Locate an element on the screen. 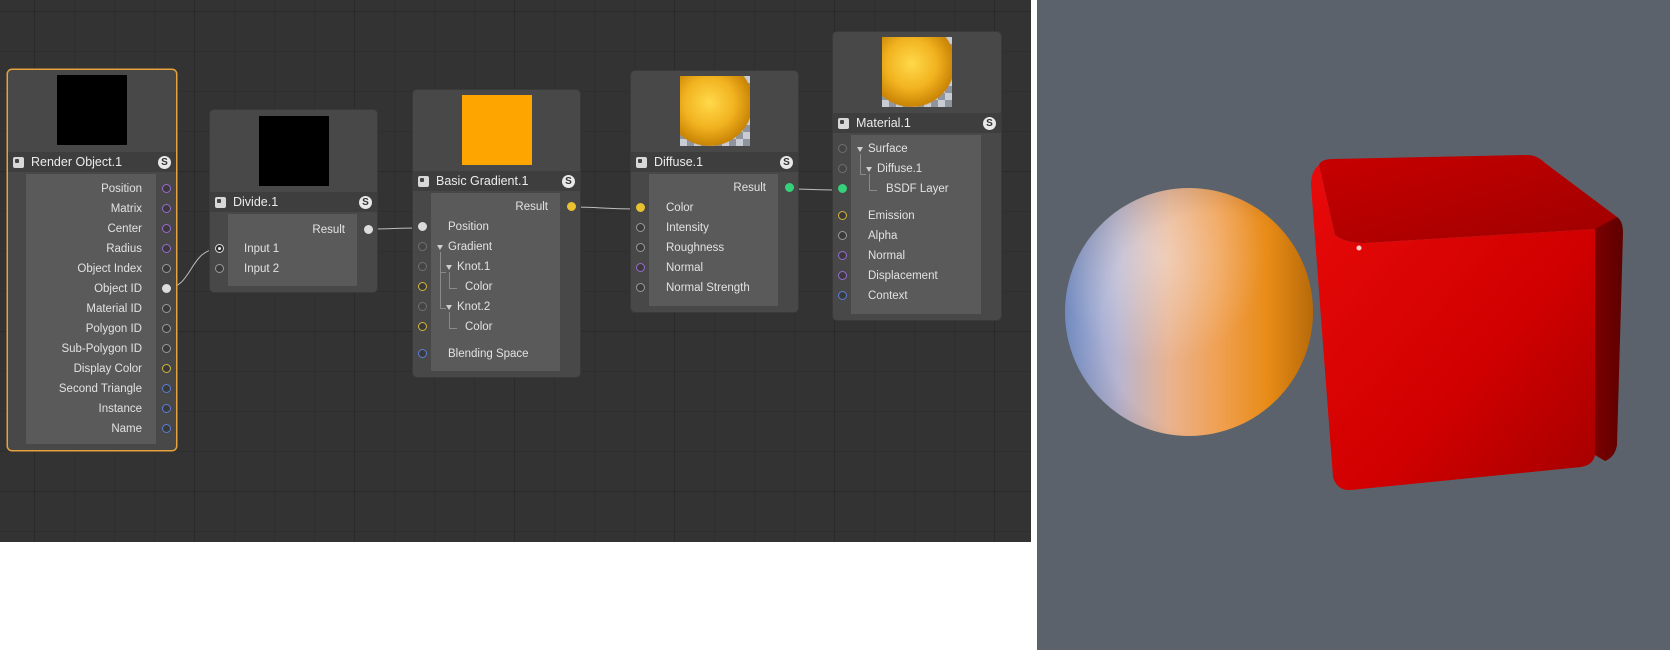 Image resolution: width=1670 pixels, height=650 pixels. port-color-in is located at coordinates (640, 207).